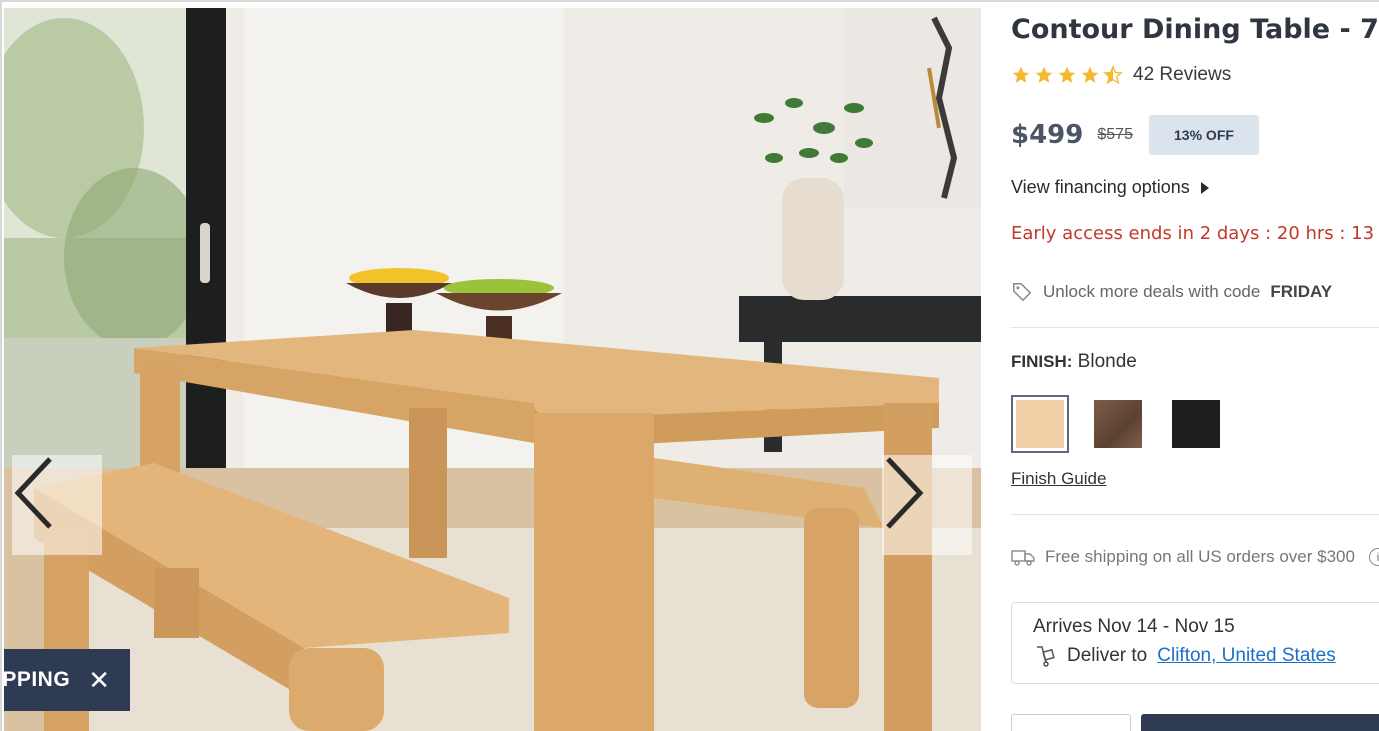 This screenshot has height=731, width=1379. Describe the element at coordinates (1042, 361) in the screenshot. I see `finish-label: FINISH:` at that location.